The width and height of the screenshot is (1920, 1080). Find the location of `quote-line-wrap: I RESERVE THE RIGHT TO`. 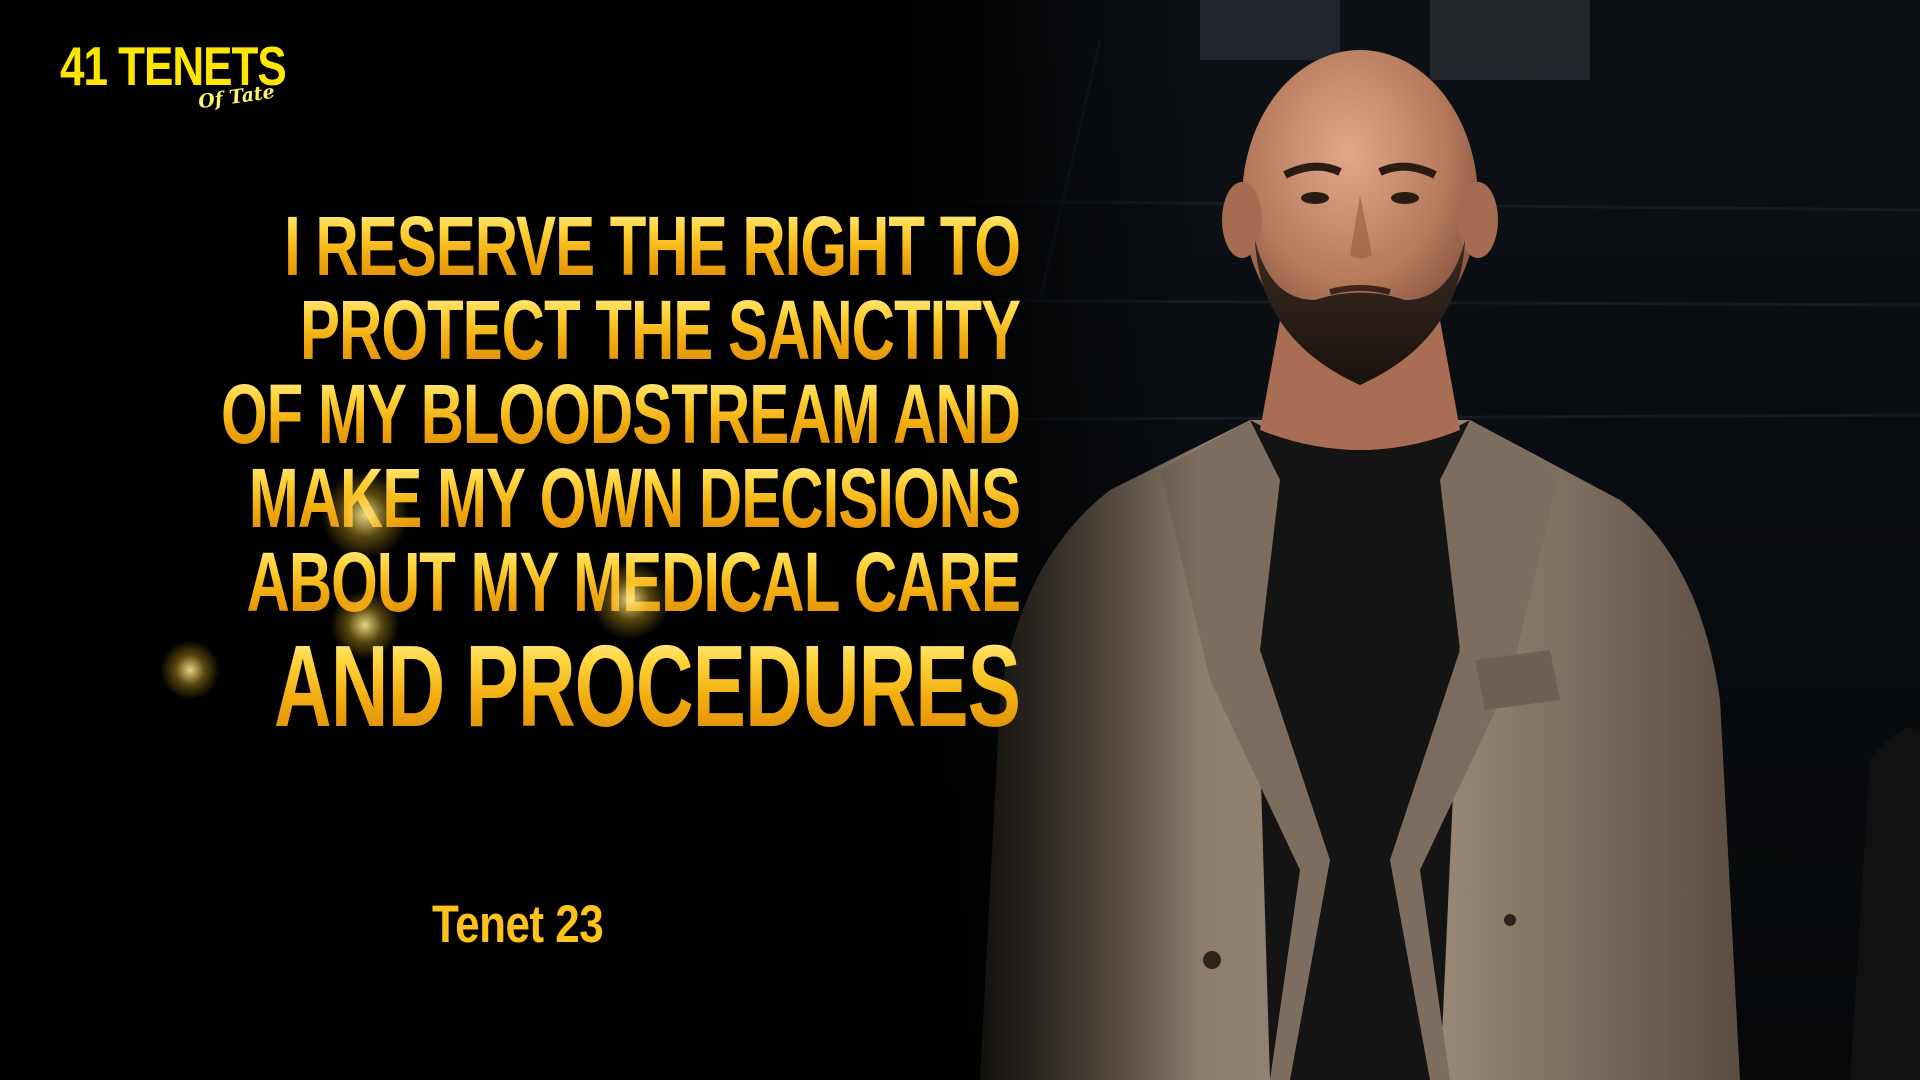

quote-line-wrap: I RESERVE THE RIGHT TO is located at coordinates (580, 246).